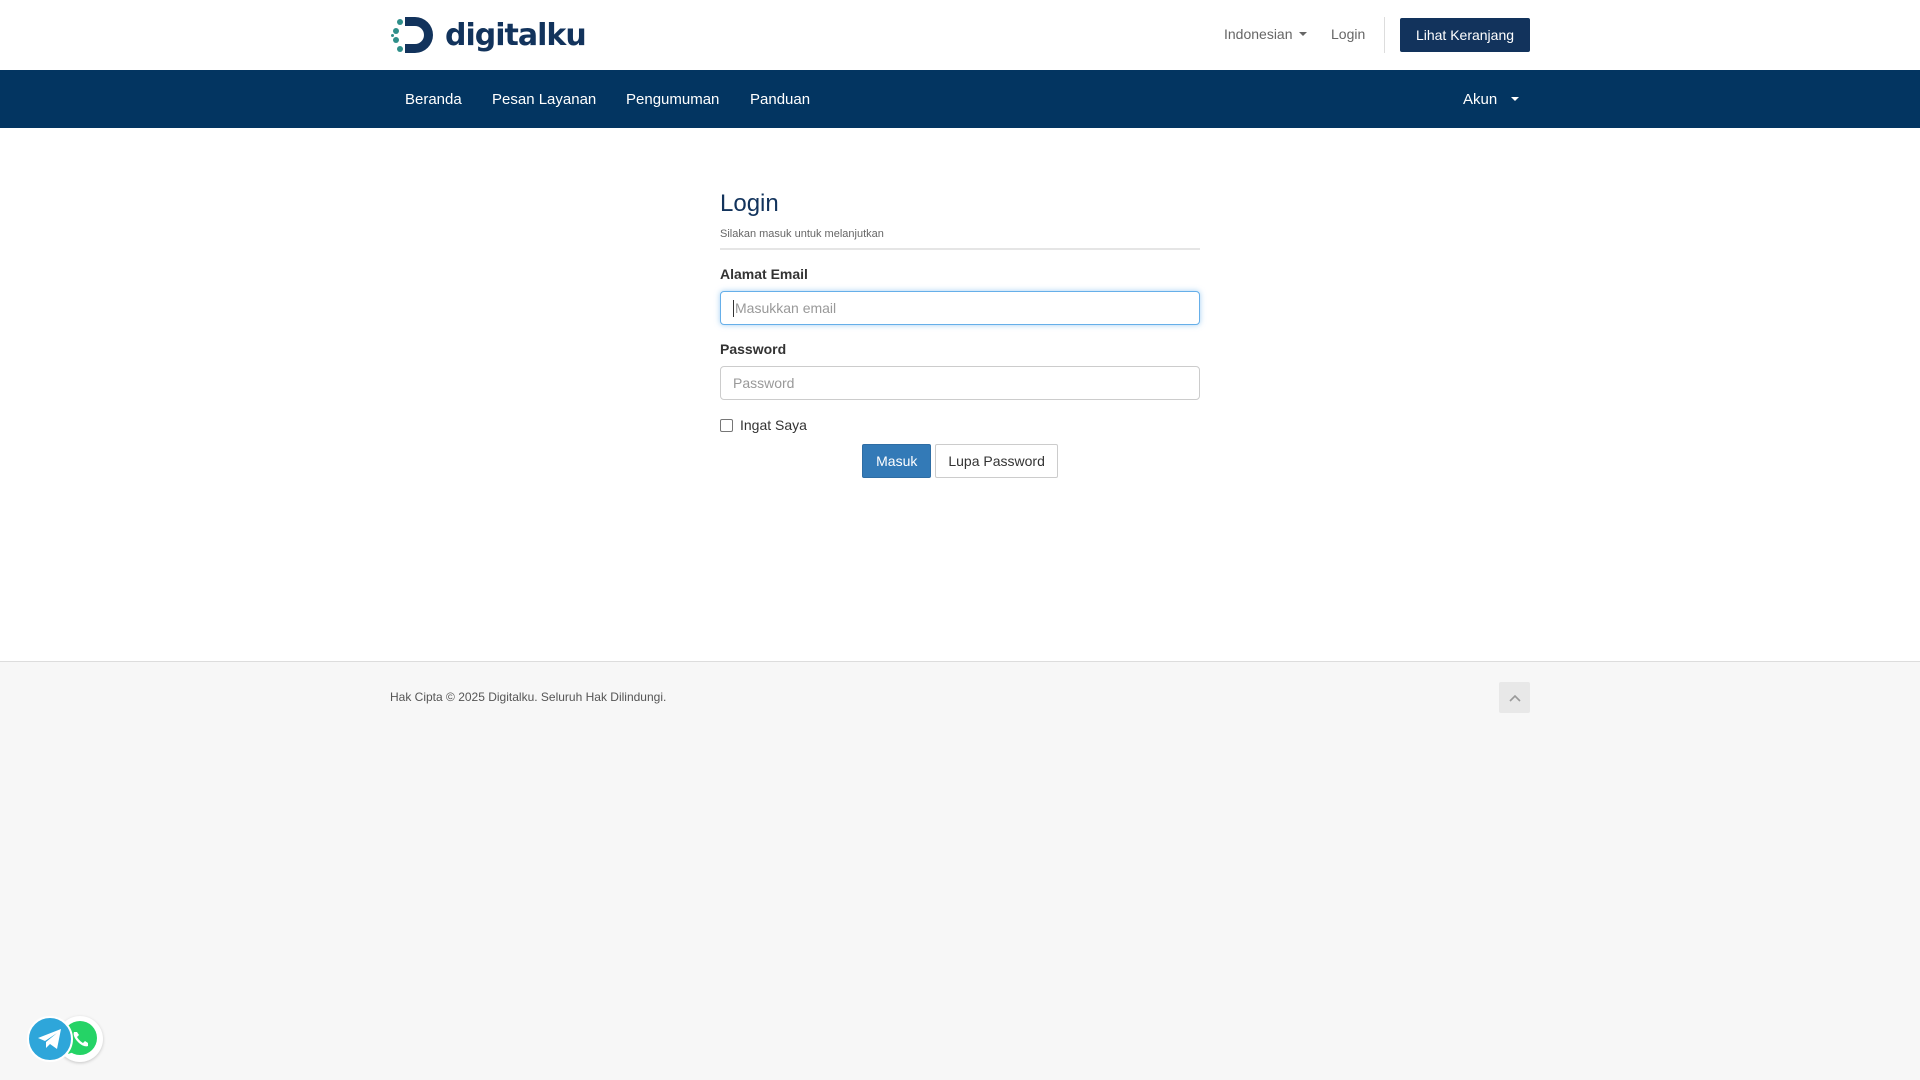  I want to click on page-subtitle: Silakan masuk untuk melanjutkan, so click(802, 234).